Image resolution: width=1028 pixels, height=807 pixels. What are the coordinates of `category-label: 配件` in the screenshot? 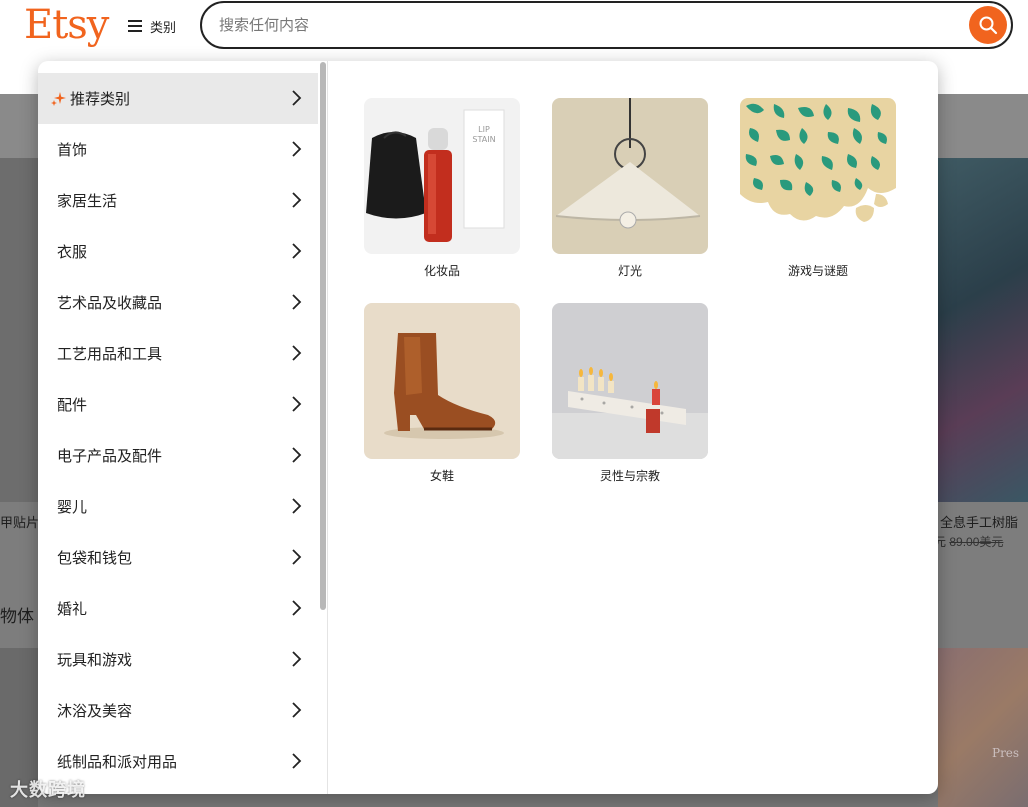 It's located at (72, 405).